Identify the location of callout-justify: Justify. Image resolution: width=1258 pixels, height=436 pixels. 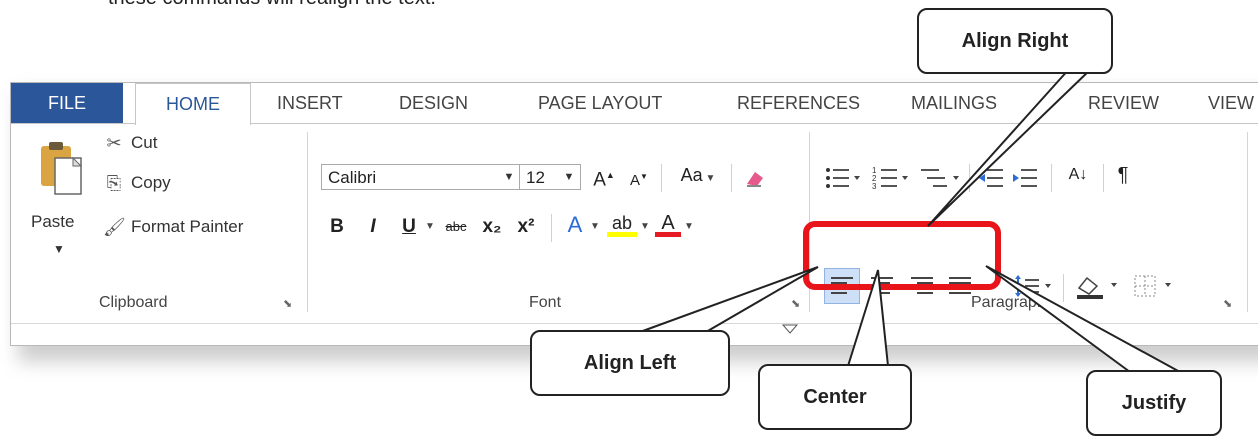
(1154, 403).